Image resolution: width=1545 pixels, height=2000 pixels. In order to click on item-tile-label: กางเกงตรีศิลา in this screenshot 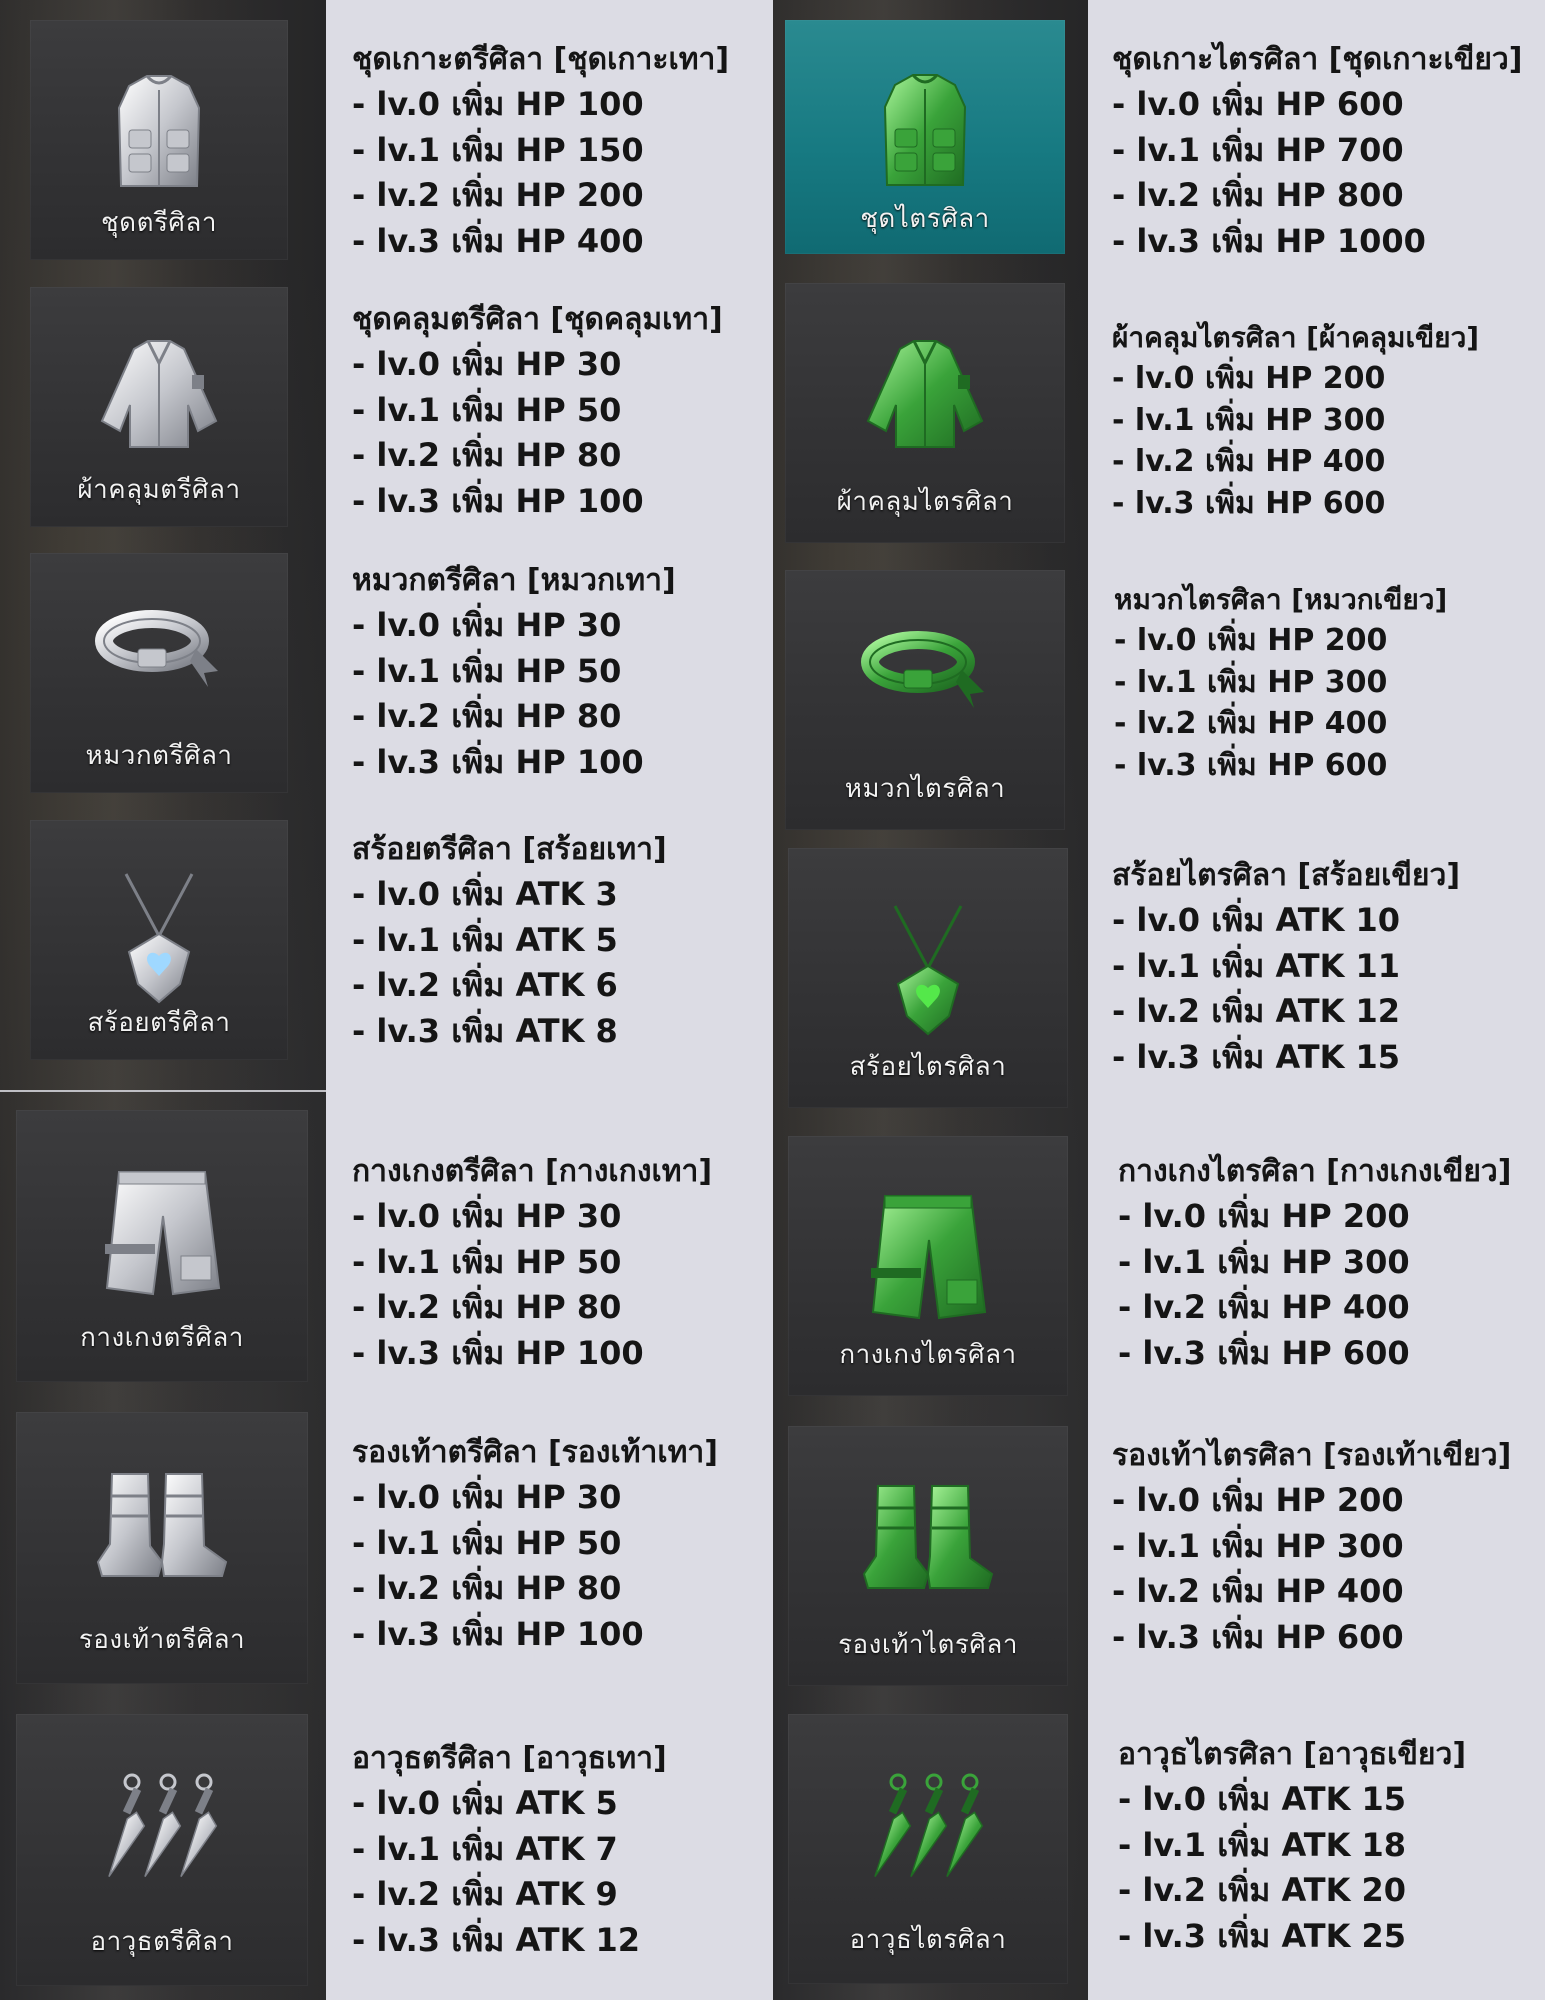, I will do `click(162, 1338)`.